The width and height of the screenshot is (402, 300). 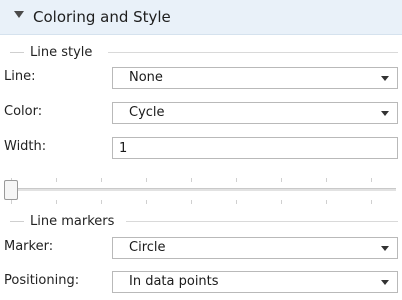 I want to click on positioning-value: In data points, so click(x=174, y=281).